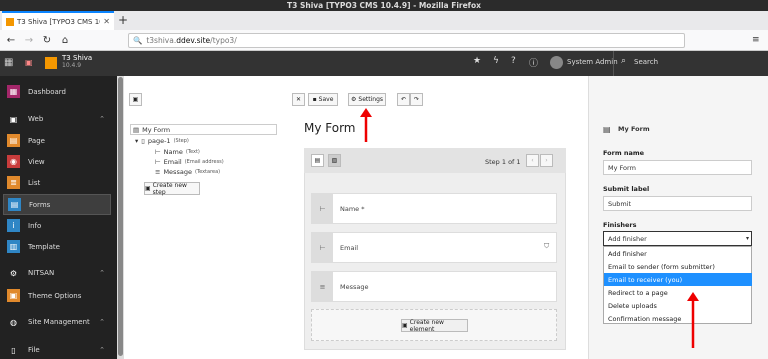 The image size is (768, 359). What do you see at coordinates (434, 247) in the screenshot?
I see `form-element-email: ⊢ Email ⛉` at bounding box center [434, 247].